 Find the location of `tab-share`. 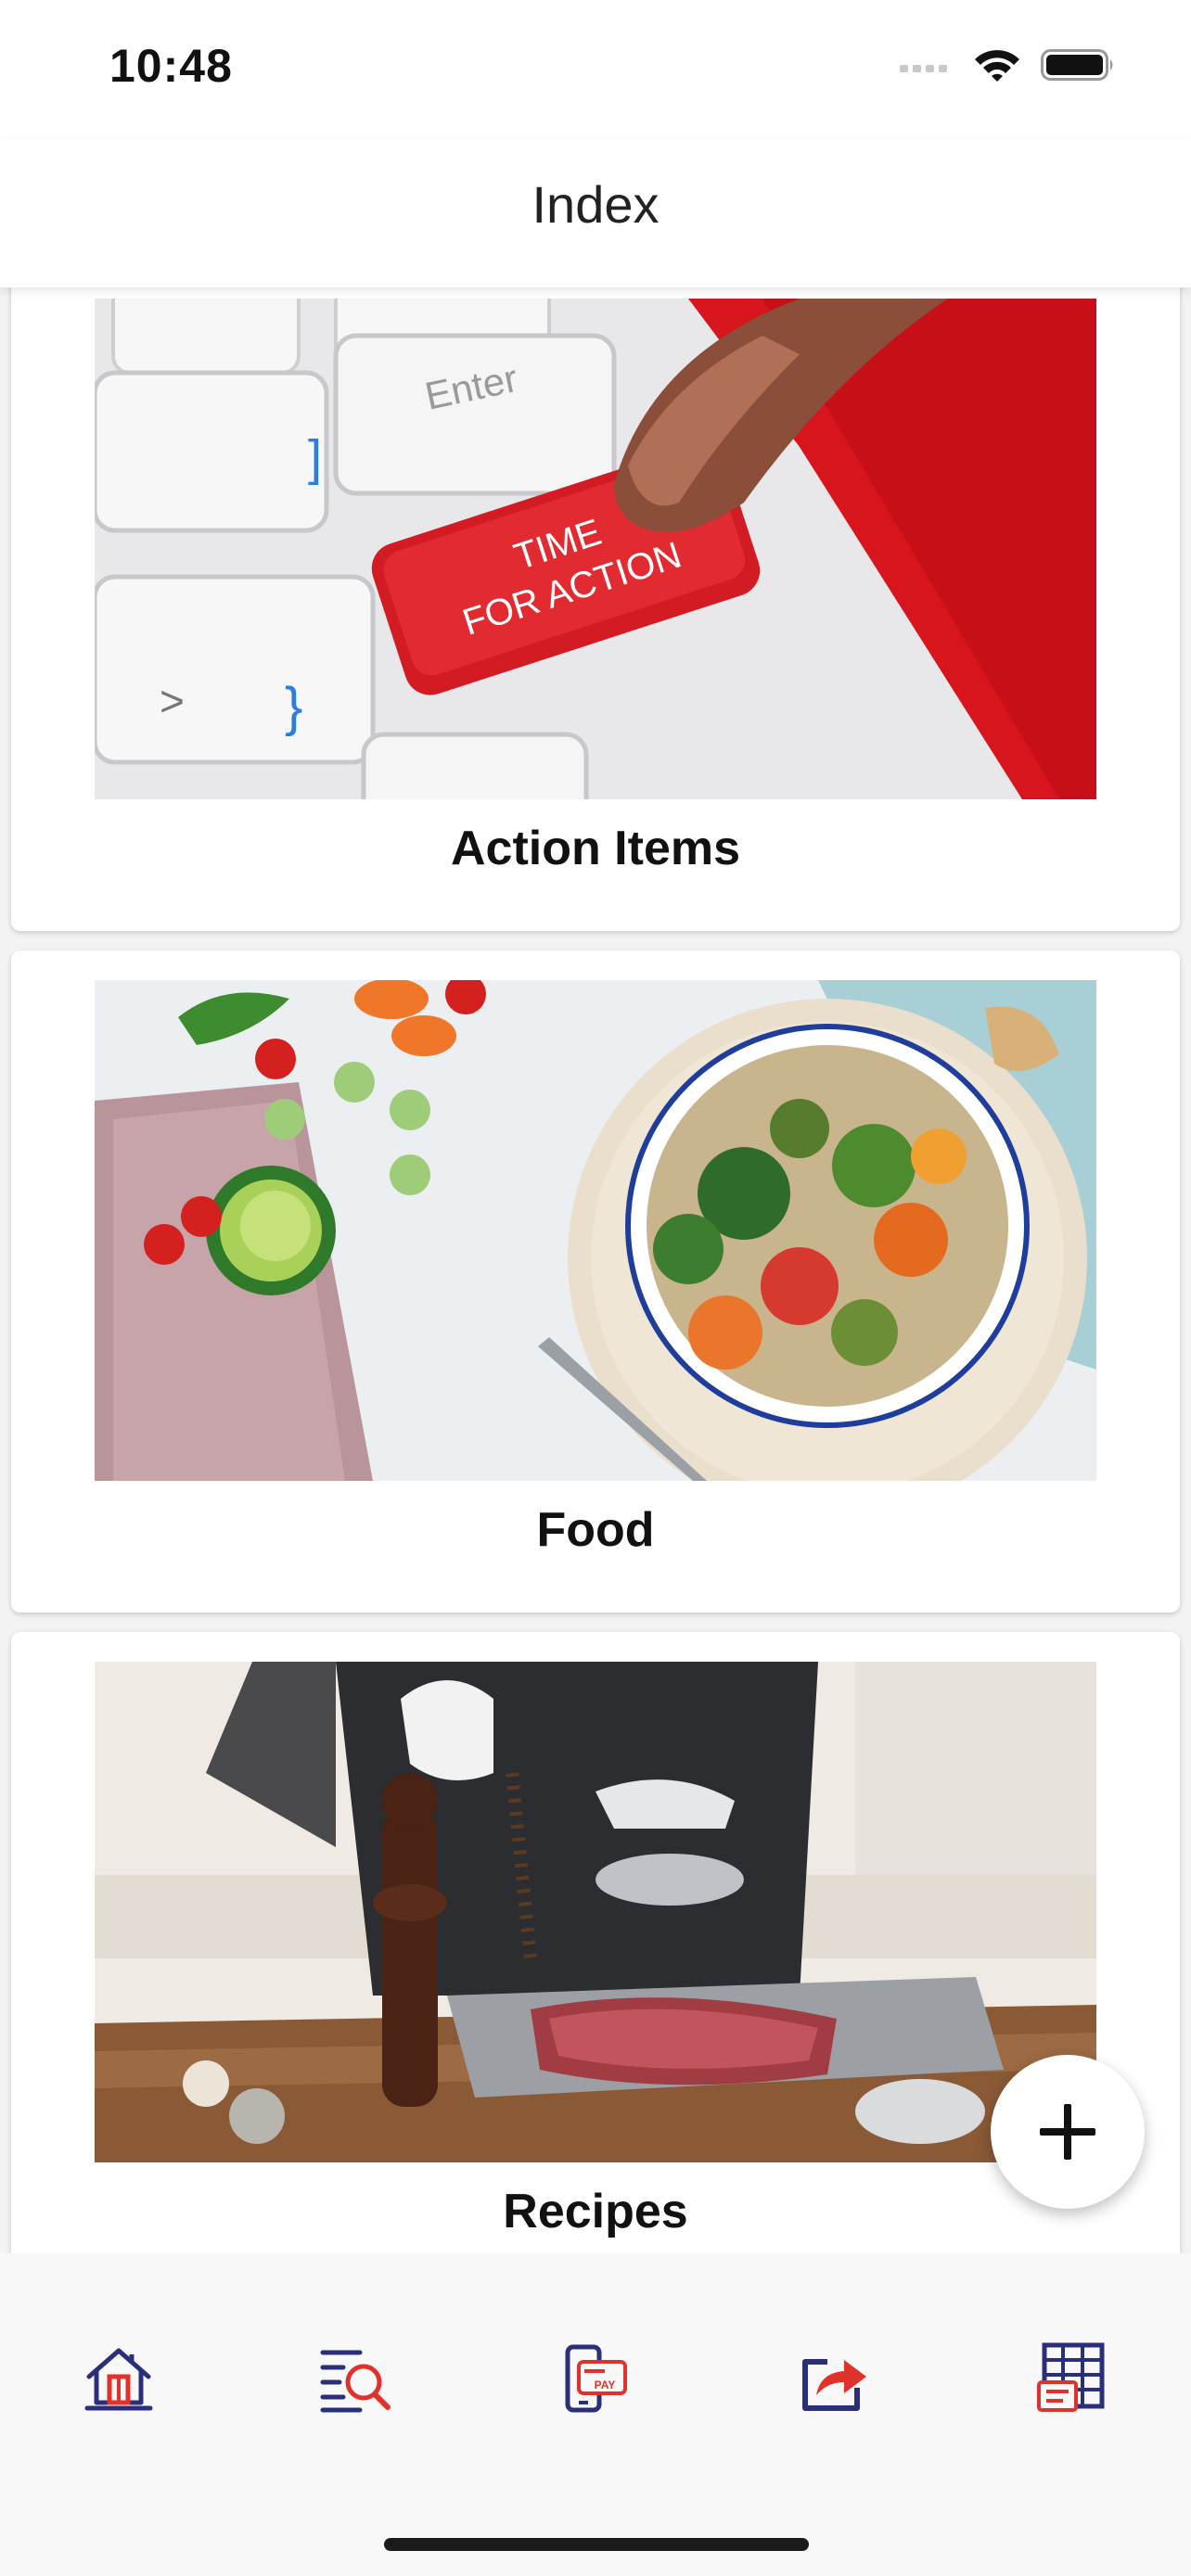

tab-share is located at coordinates (833, 2378).